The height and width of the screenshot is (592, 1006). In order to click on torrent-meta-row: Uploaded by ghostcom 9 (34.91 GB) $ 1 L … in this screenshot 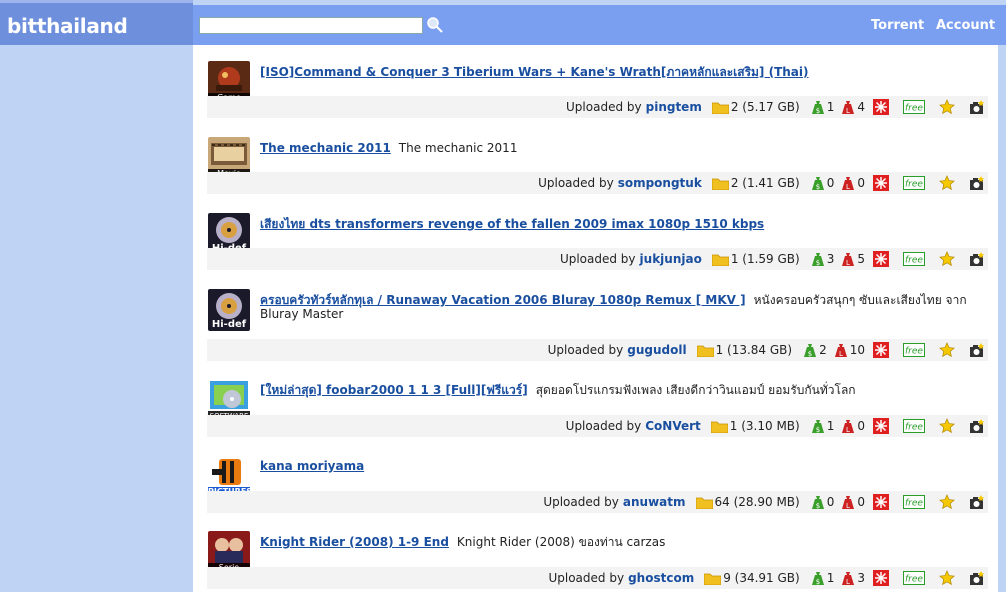, I will do `click(597, 578)`.